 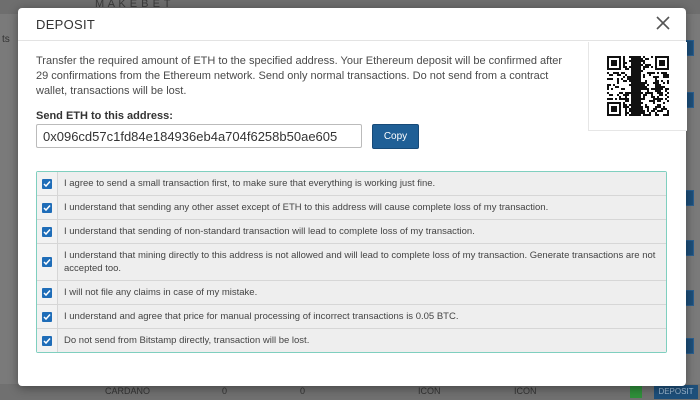 I want to click on background-status-icon, so click(x=636, y=392).